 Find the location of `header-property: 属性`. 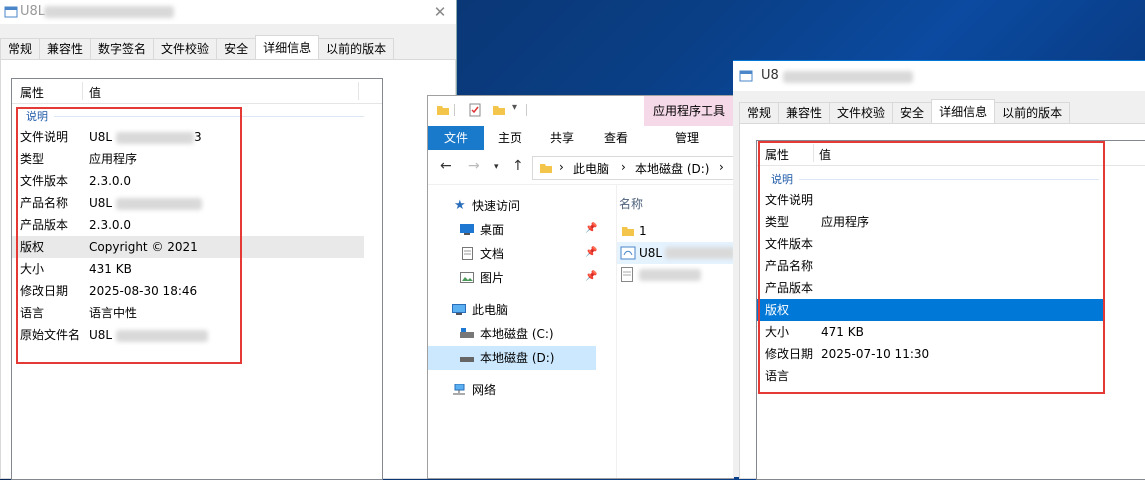

header-property: 属性 is located at coordinates (32, 92).